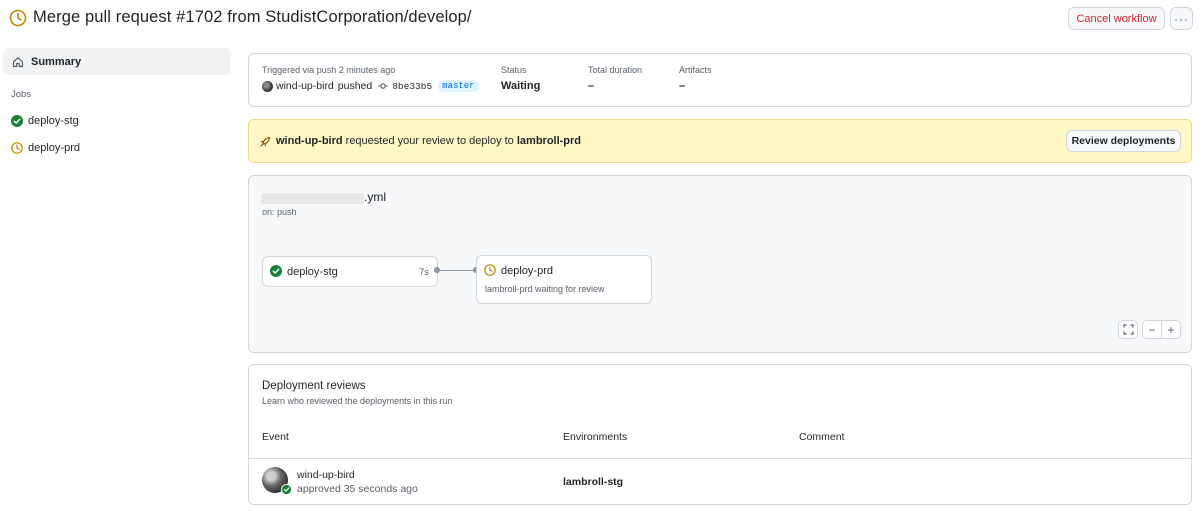  Describe the element at coordinates (458, 86) in the screenshot. I see `branch-badge: master` at that location.